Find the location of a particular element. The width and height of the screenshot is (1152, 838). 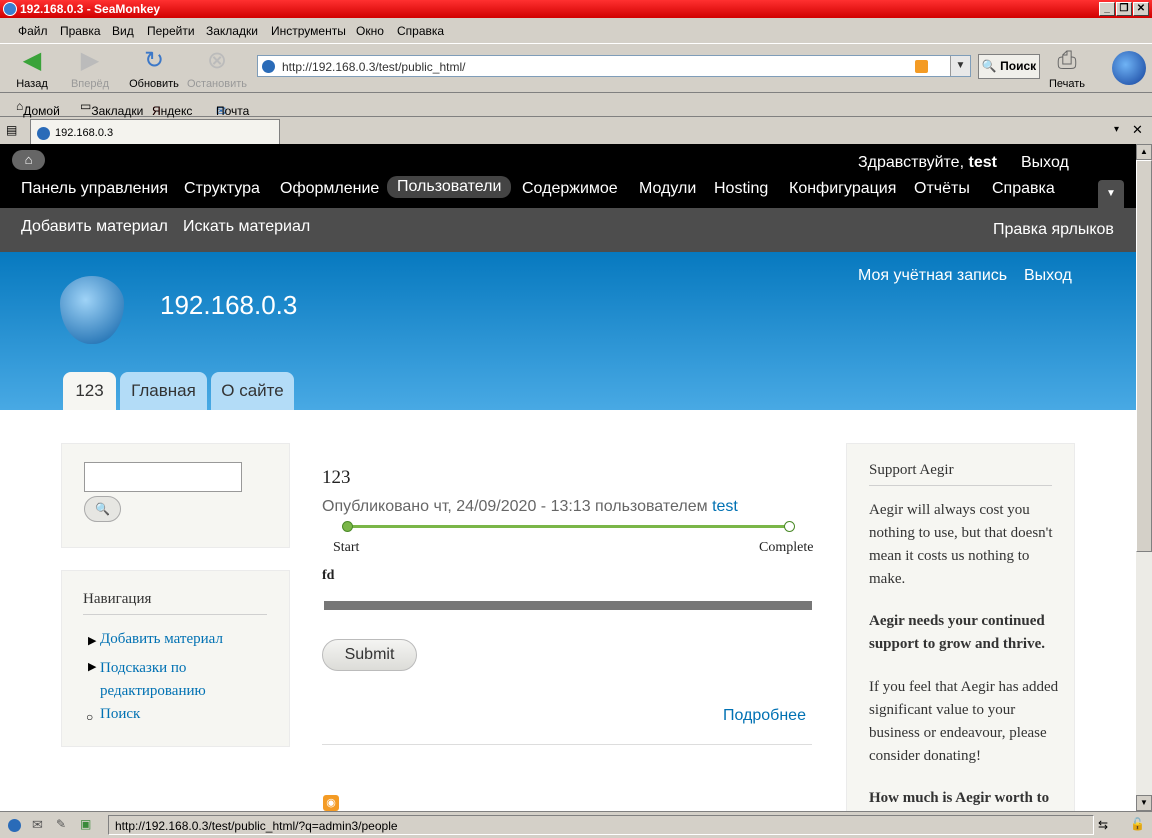

url-field: http://192.168.0.3/test/public_html/ ▼ is located at coordinates (614, 66).